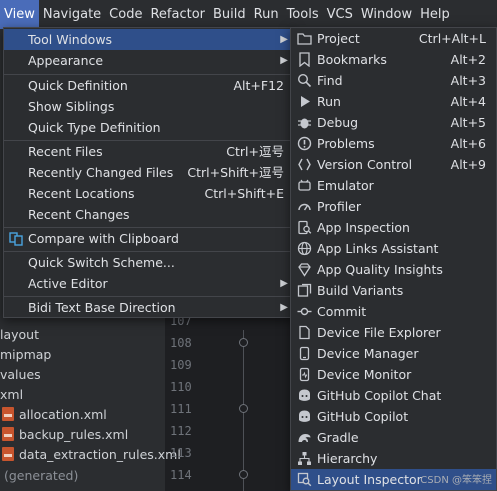 The width and height of the screenshot is (497, 491). What do you see at coordinates (304, 479) in the screenshot?
I see `layout-inspector-icon` at bounding box center [304, 479].